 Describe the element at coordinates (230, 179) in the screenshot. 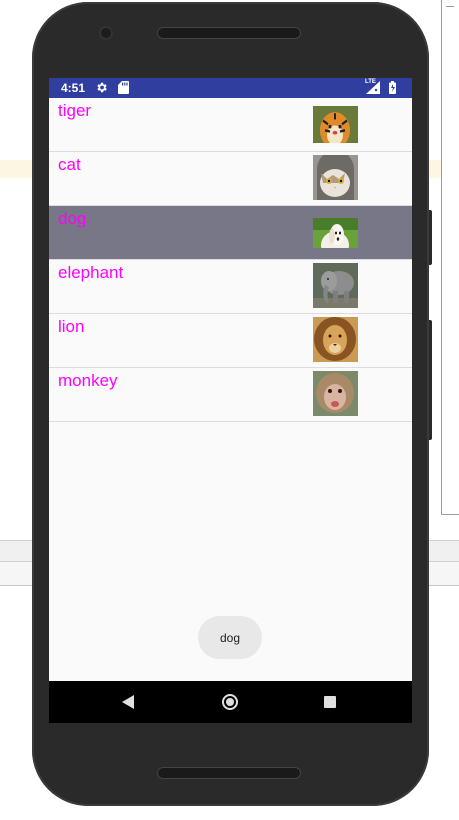

I see `list-item: cat` at that location.